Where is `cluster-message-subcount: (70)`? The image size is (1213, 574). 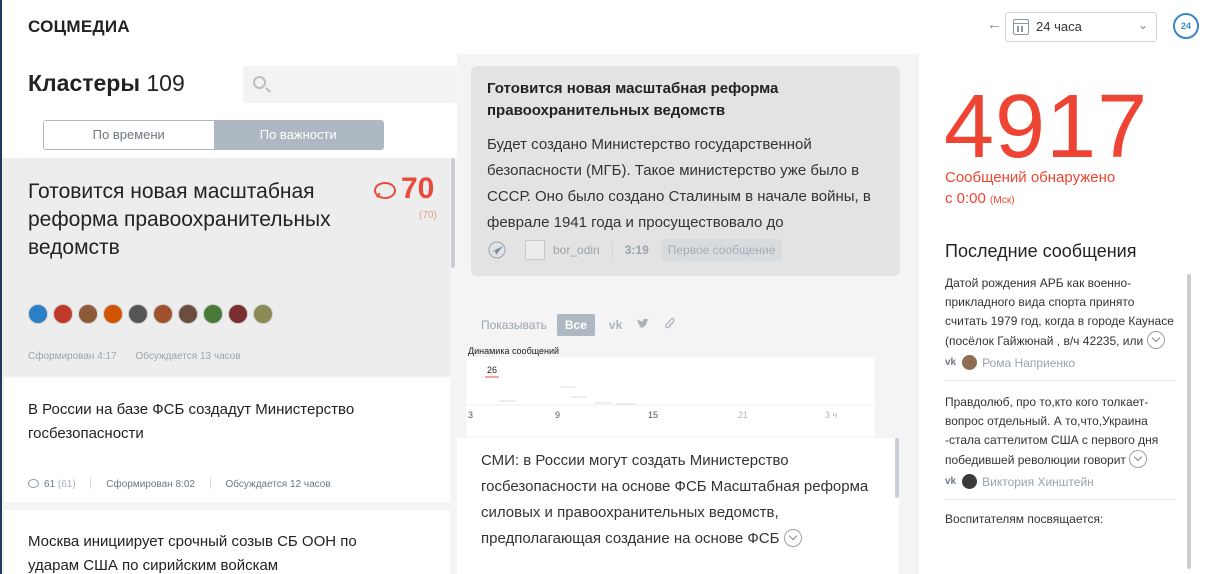
cluster-message-subcount: (70) is located at coordinates (428, 215).